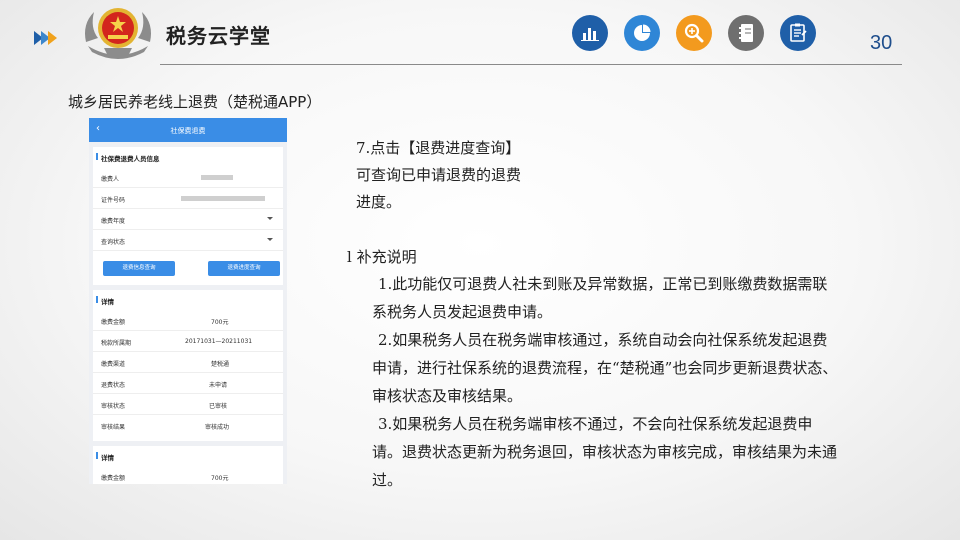 This screenshot has height=540, width=960. What do you see at coordinates (188, 362) in the screenshot?
I see `detail-row: 缴费渠道 楚税通` at bounding box center [188, 362].